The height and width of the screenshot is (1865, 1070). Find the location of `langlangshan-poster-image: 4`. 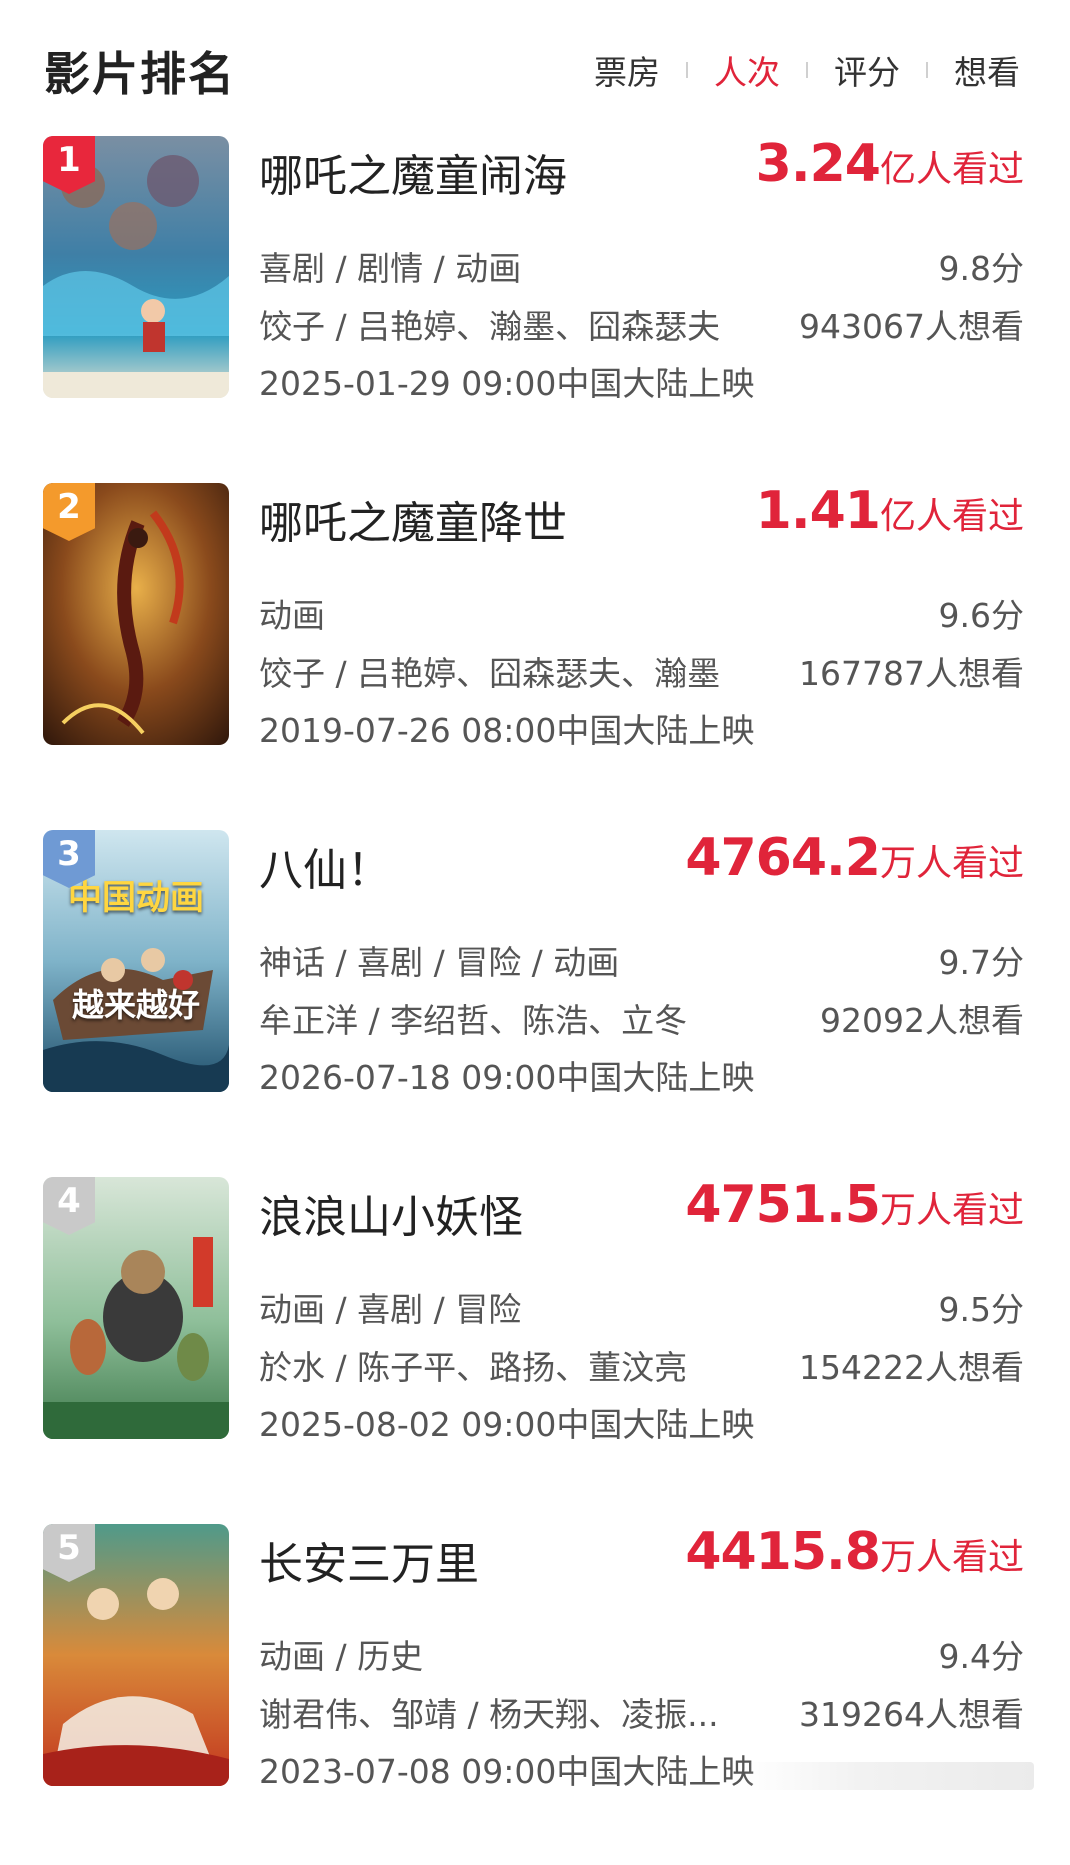

langlangshan-poster-image: 4 is located at coordinates (136, 1308).